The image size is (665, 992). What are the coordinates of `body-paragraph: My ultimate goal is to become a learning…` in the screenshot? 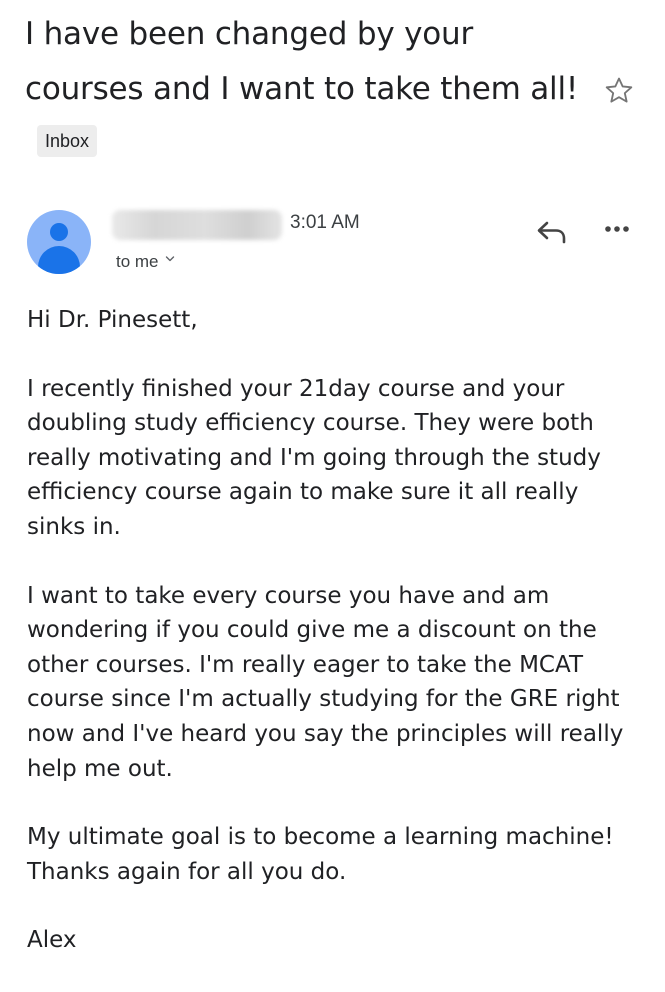 It's located at (320, 854).